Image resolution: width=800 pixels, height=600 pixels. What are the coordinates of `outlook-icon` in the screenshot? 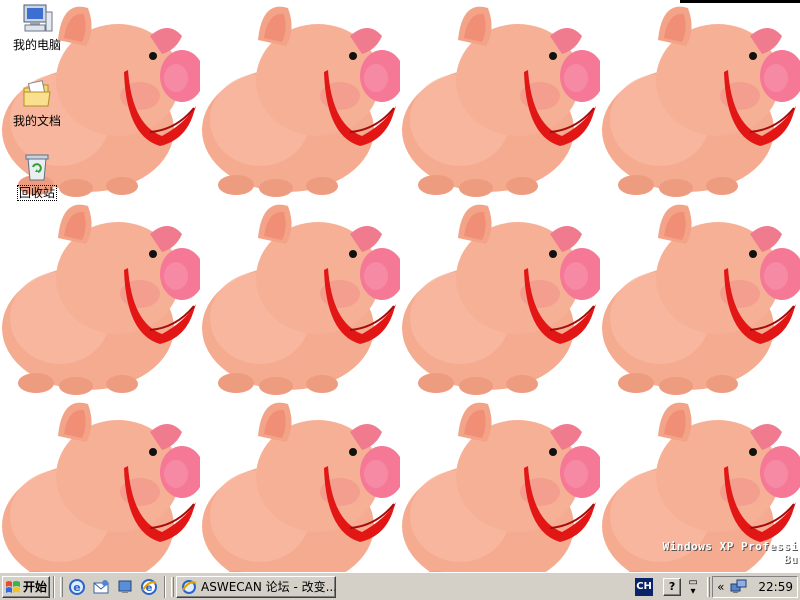 It's located at (101, 586).